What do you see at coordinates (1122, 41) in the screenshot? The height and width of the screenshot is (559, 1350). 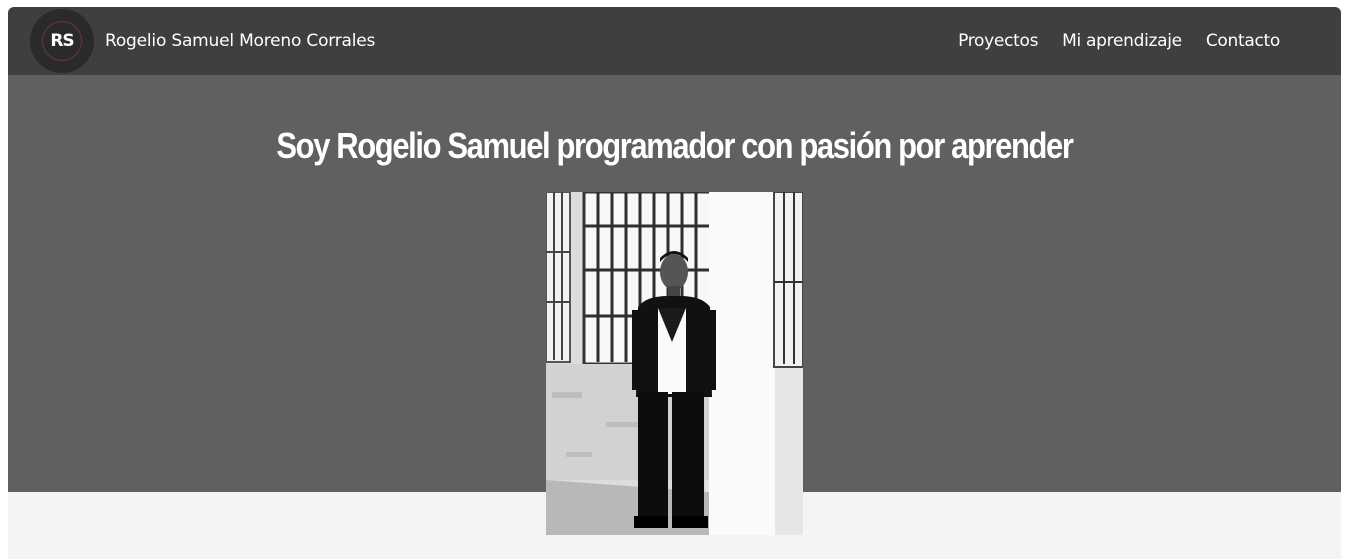 I see `nav-link-mi-aprendizaje: Mi aprendizaje` at bounding box center [1122, 41].